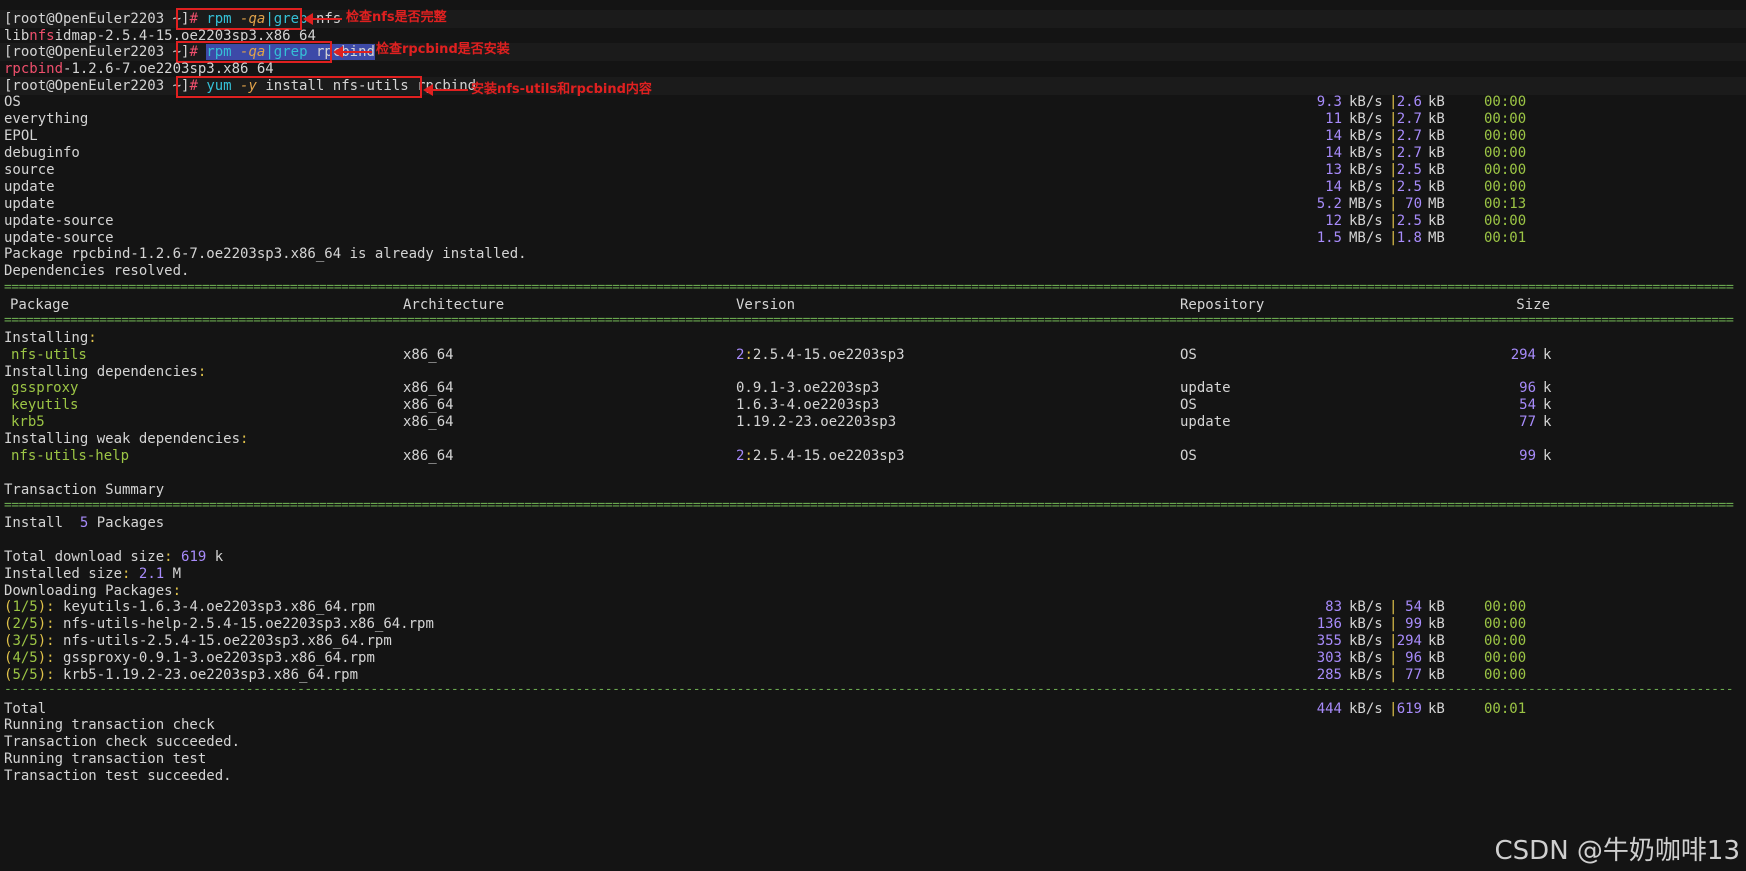 The height and width of the screenshot is (871, 1746). Describe the element at coordinates (1329, 658) in the screenshot. I see `download-speed: 303` at that location.